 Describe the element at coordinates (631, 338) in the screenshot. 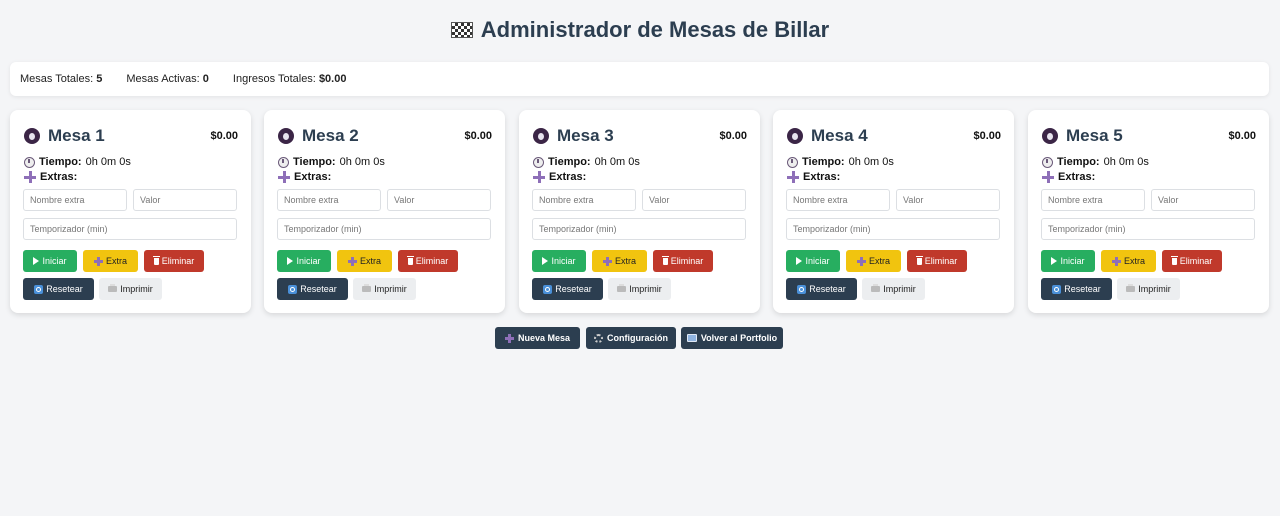

I see `settings-button: Configuración` at that location.